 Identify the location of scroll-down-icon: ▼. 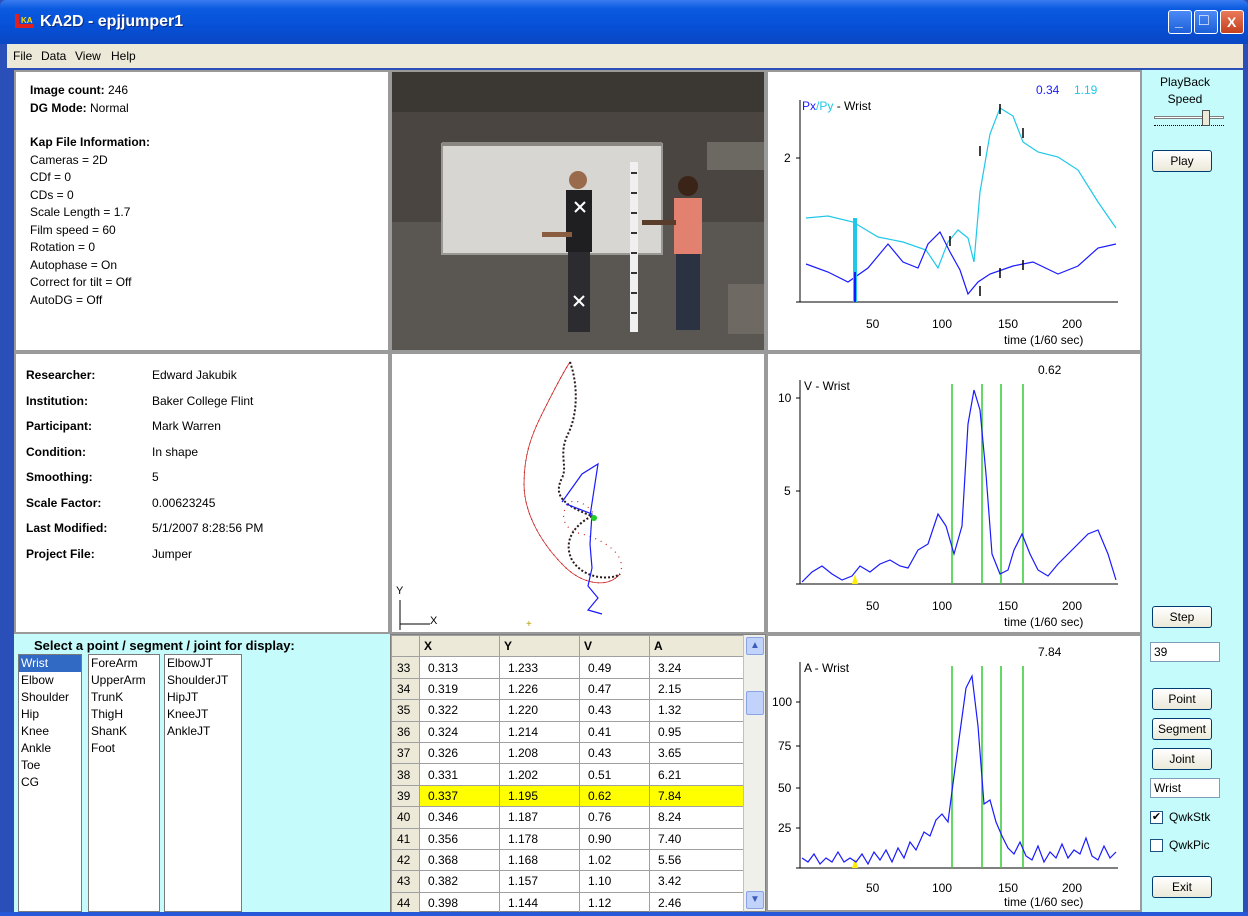
(755, 900).